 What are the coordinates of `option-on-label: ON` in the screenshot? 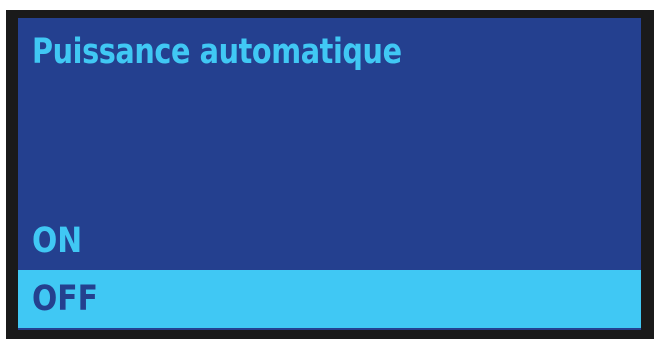 It's located at (57, 241).